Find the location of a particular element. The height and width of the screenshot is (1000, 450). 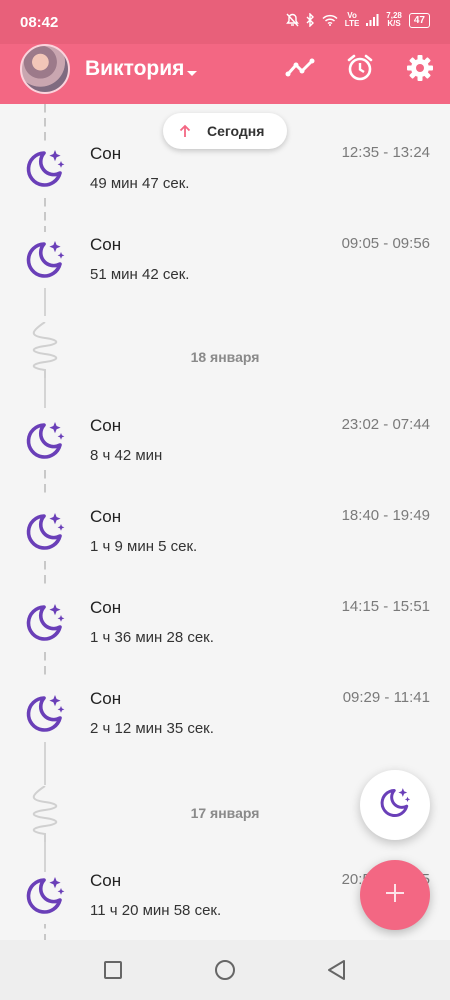

settings-button is located at coordinates (420, 70).